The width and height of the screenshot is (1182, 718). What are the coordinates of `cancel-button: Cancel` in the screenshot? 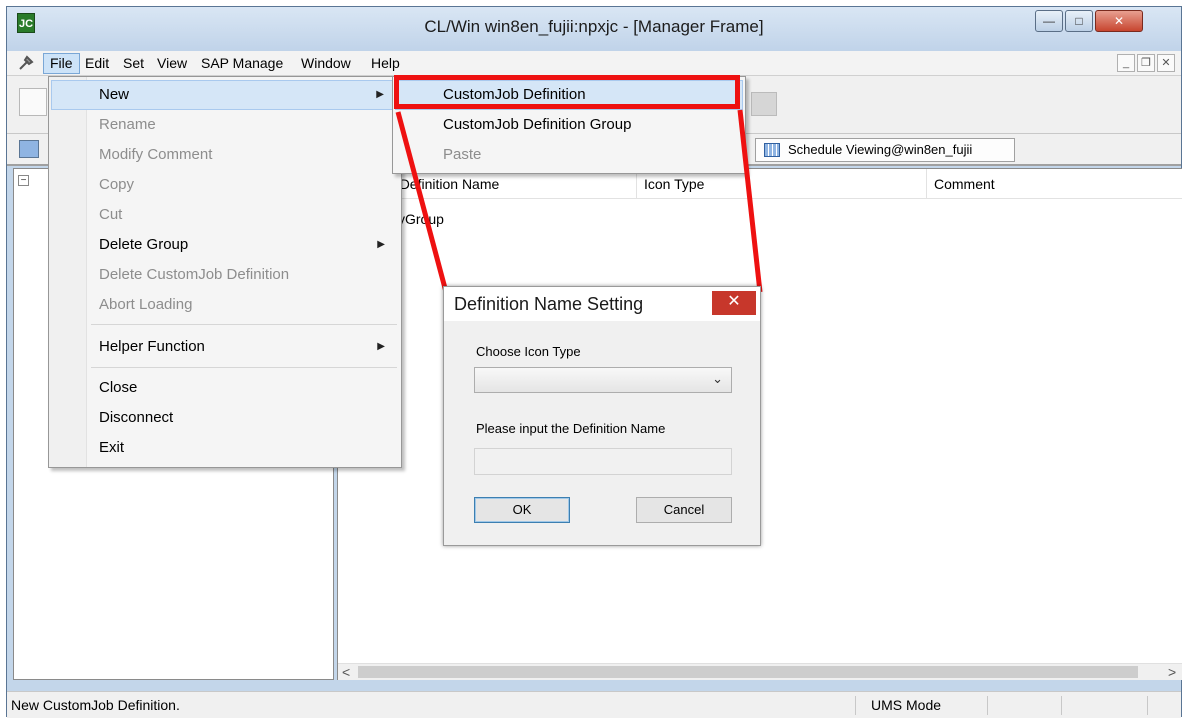 It's located at (684, 510).